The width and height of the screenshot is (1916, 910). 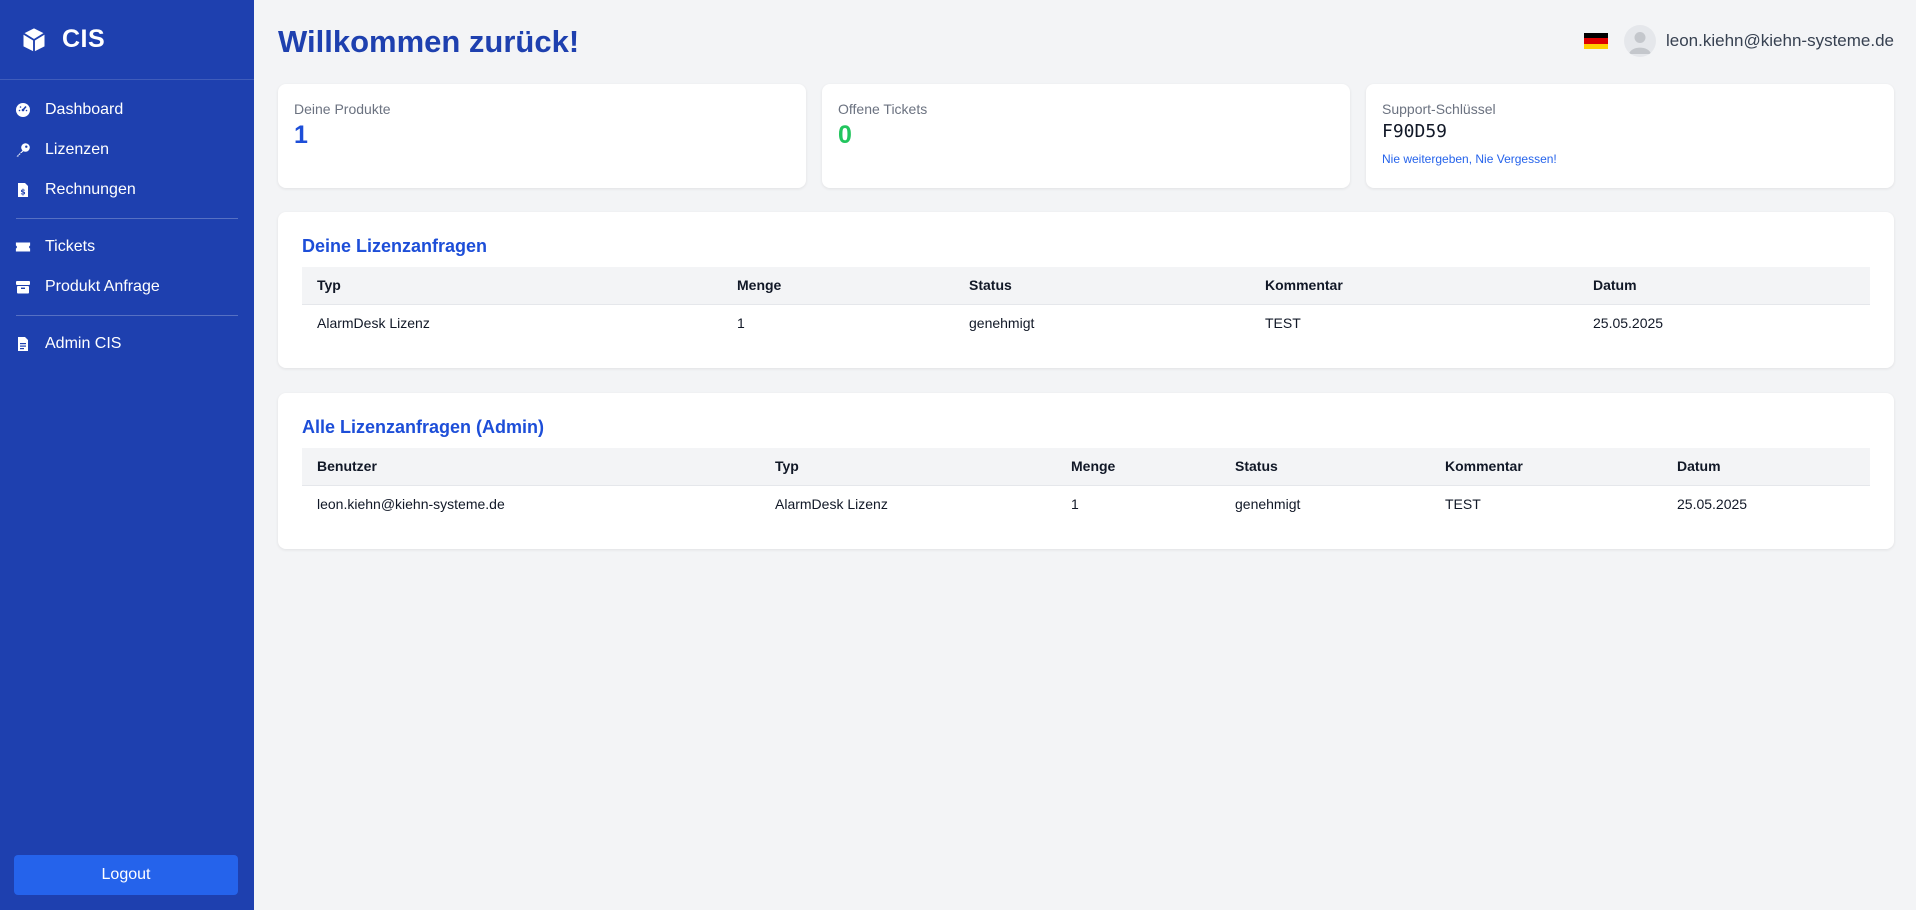 What do you see at coordinates (301, 135) in the screenshot?
I see `stat-value: 1` at bounding box center [301, 135].